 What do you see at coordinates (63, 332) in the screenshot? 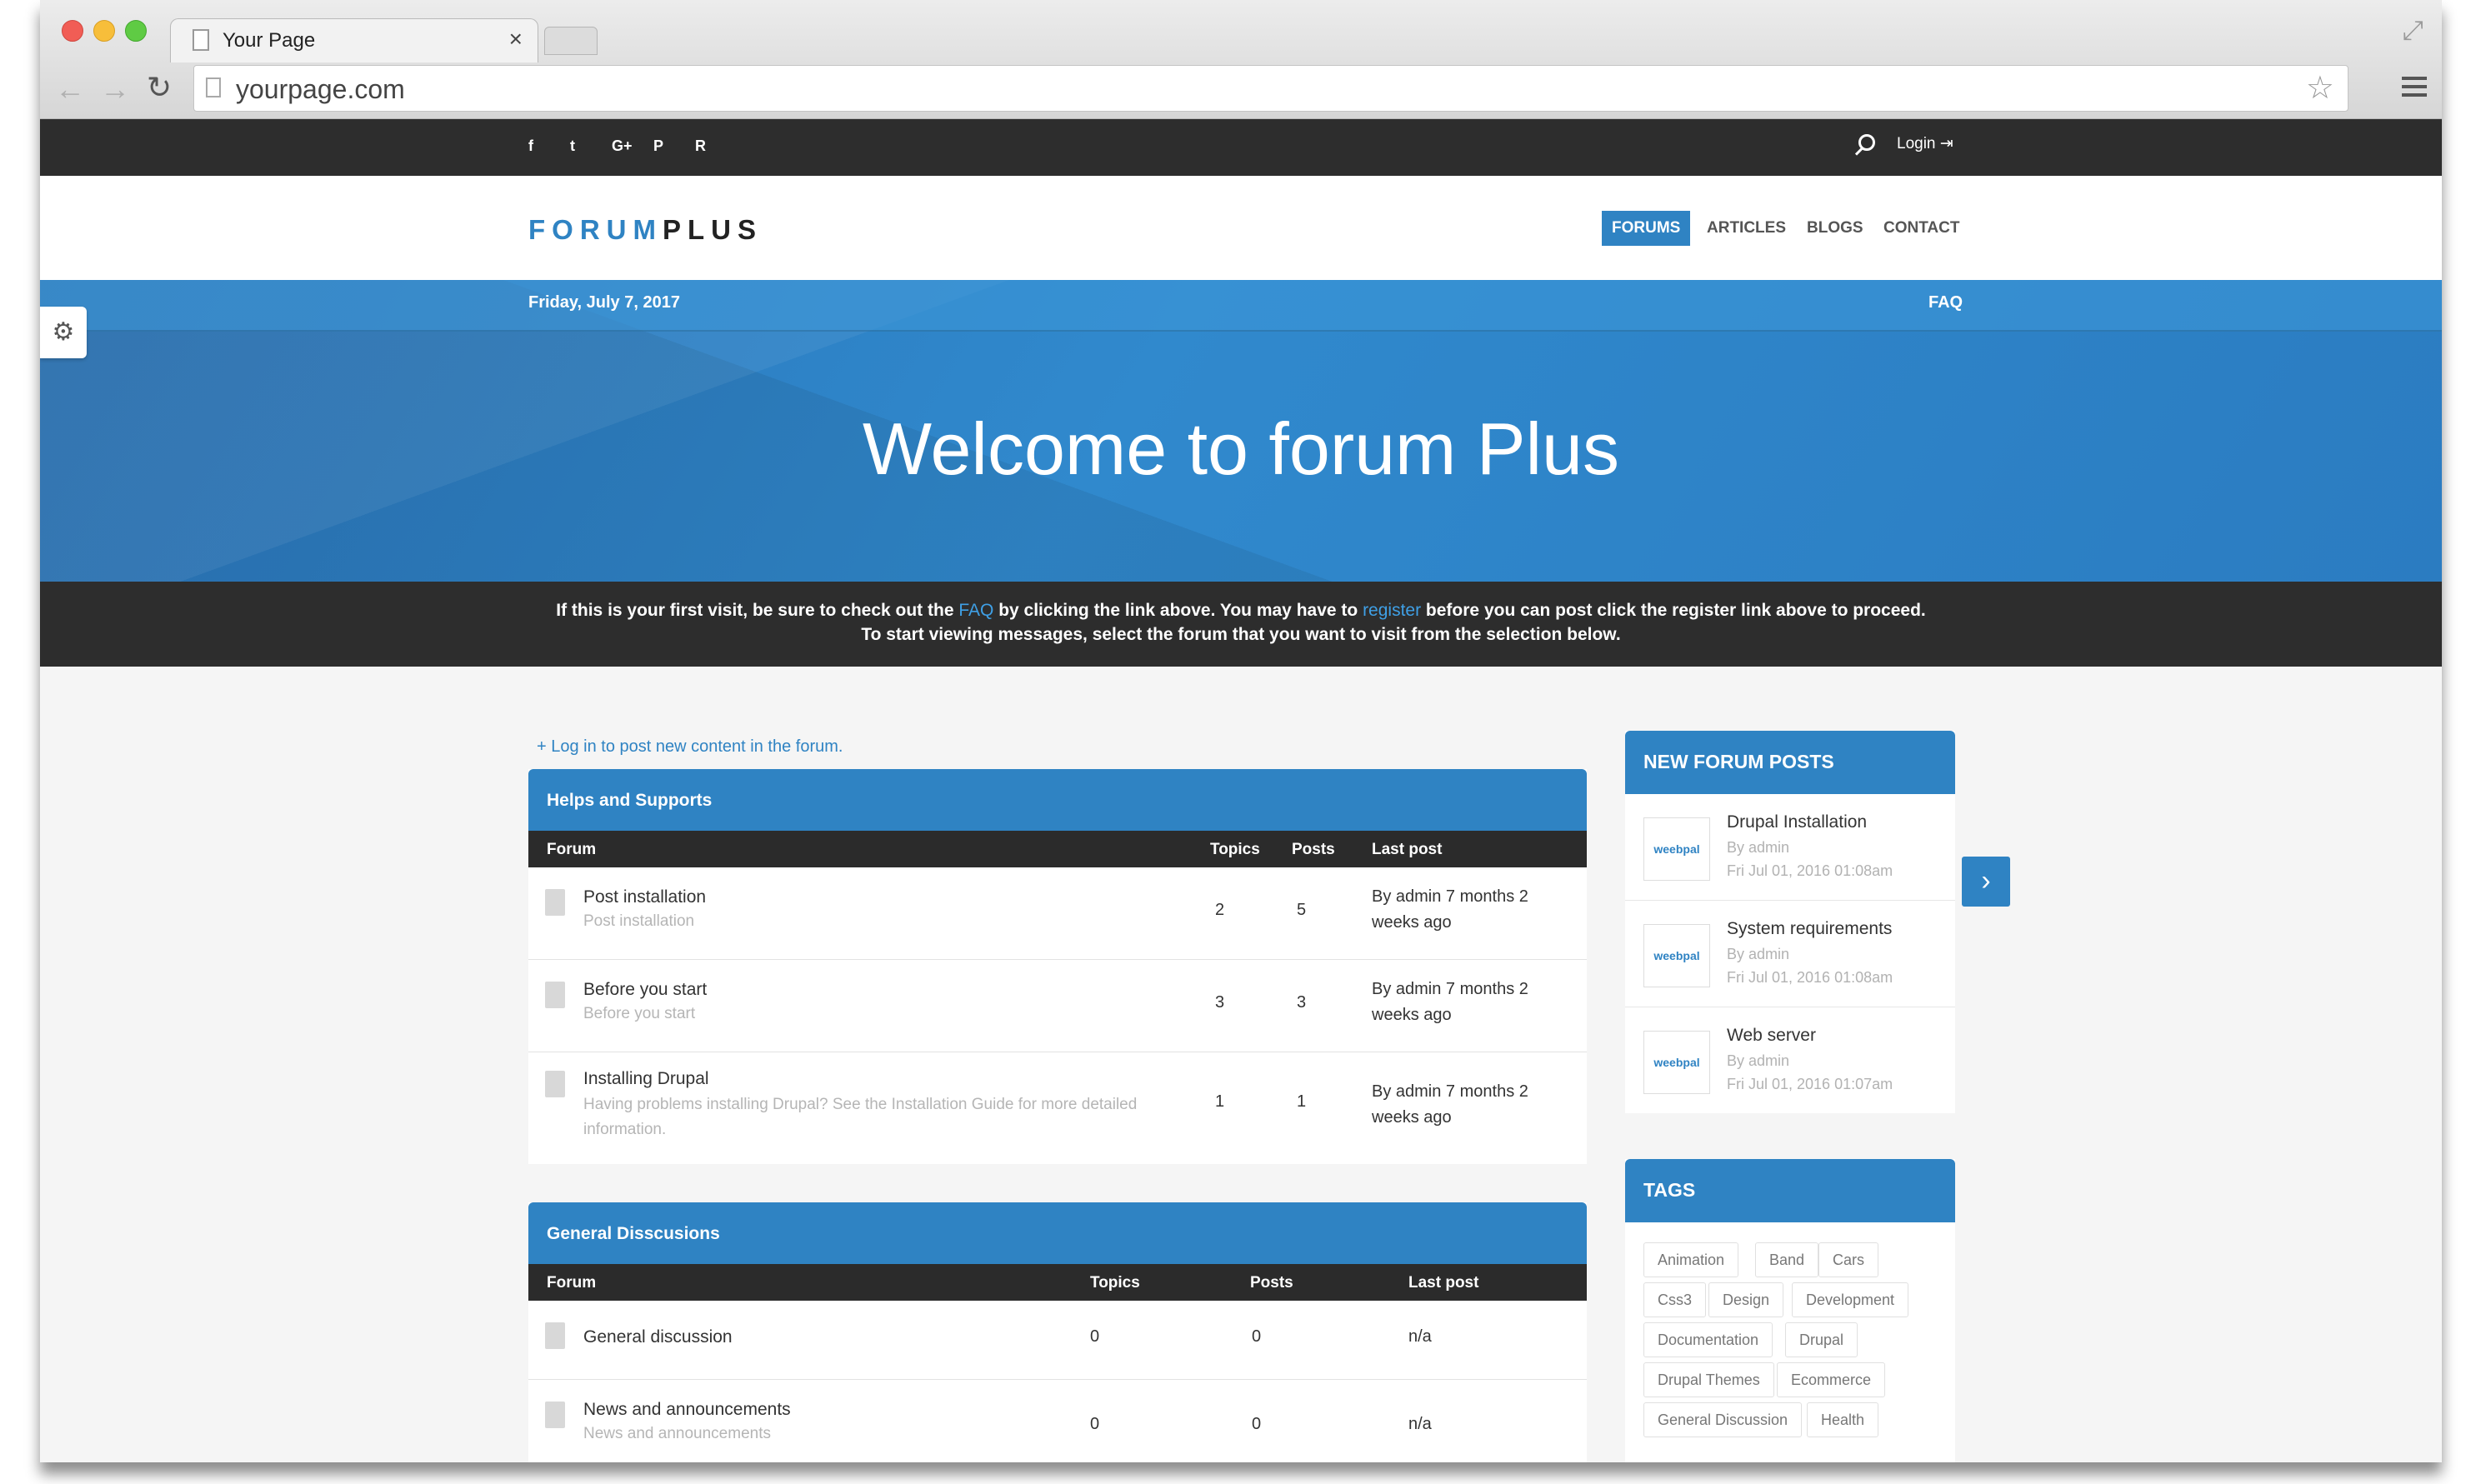
I see `gear-icon: ⚙` at bounding box center [63, 332].